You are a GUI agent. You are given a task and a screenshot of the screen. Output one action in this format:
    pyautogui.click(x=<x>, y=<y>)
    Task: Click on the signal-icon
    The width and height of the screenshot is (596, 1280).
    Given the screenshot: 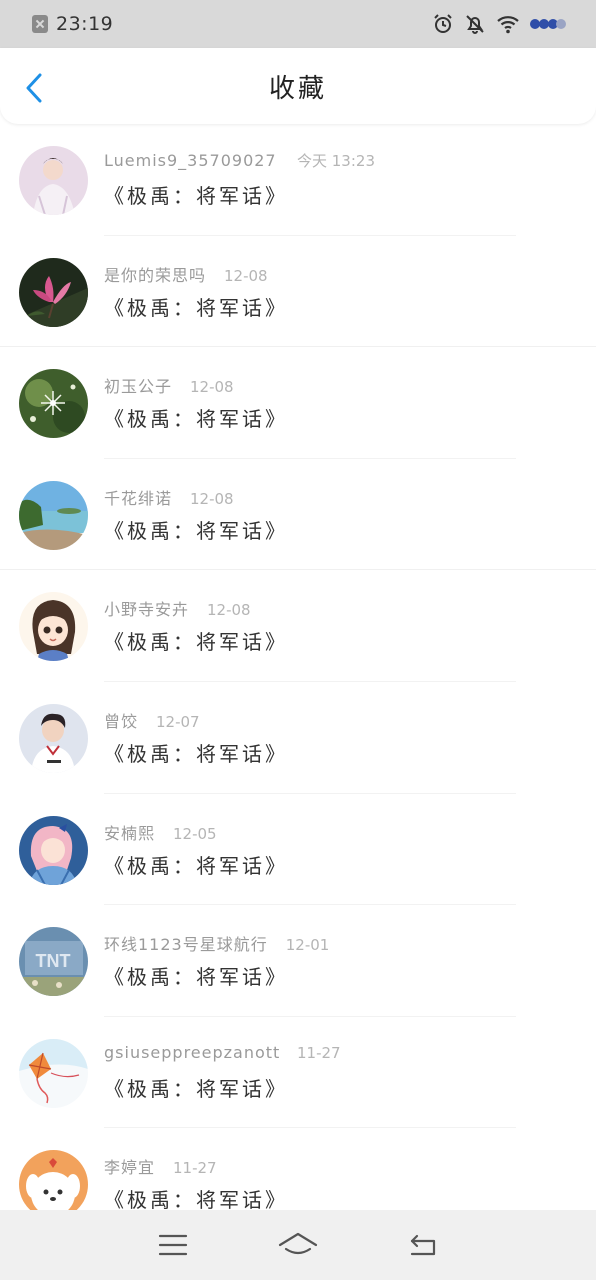 What is the action you would take?
    pyautogui.click(x=548, y=24)
    